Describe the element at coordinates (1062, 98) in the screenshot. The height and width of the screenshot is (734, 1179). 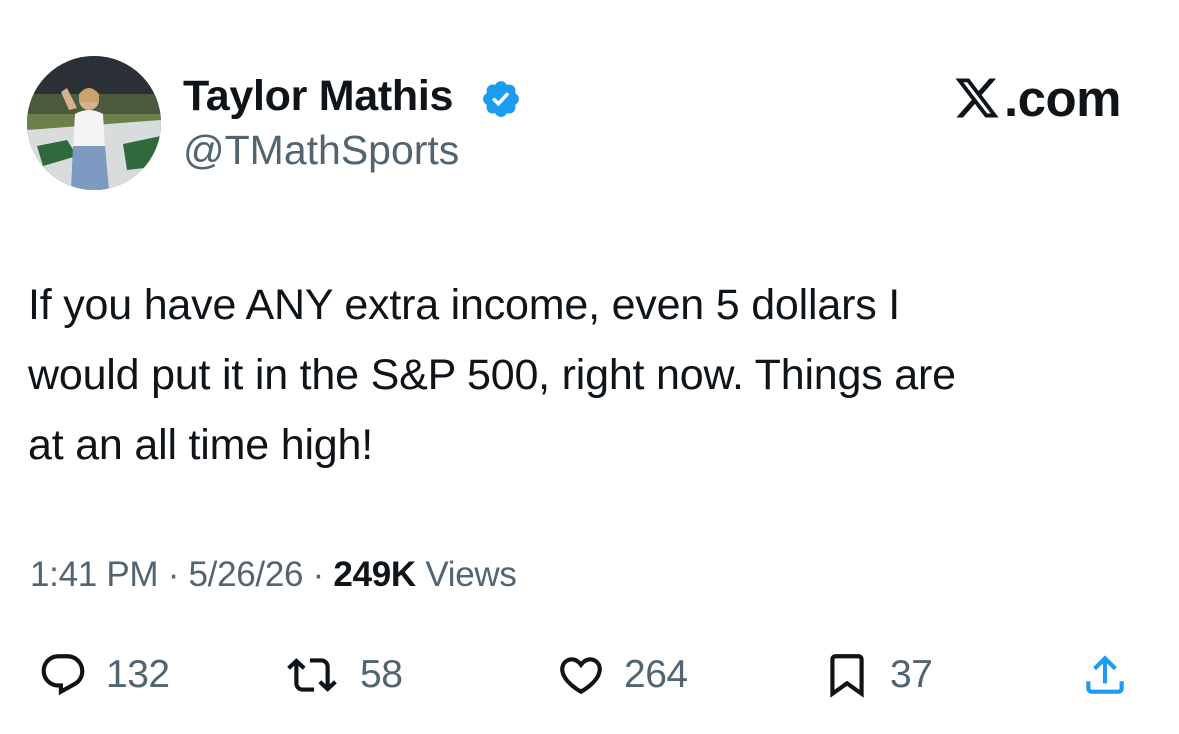
I see `brand-suffix: .com` at that location.